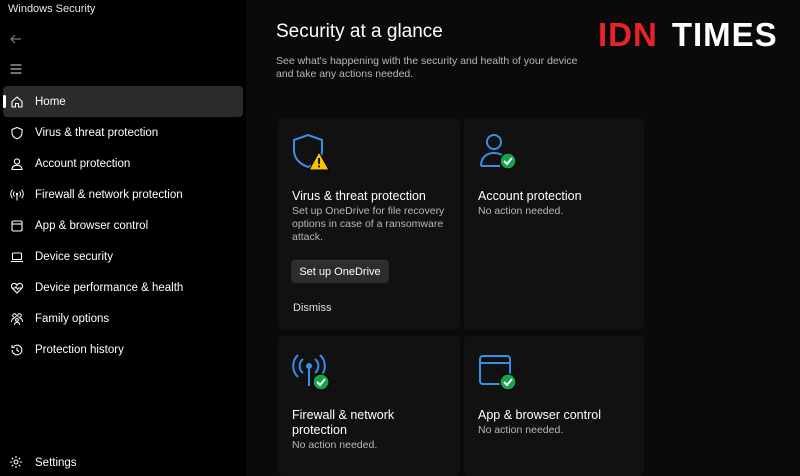  I want to click on sidebar-item-home: Home, so click(123, 101).